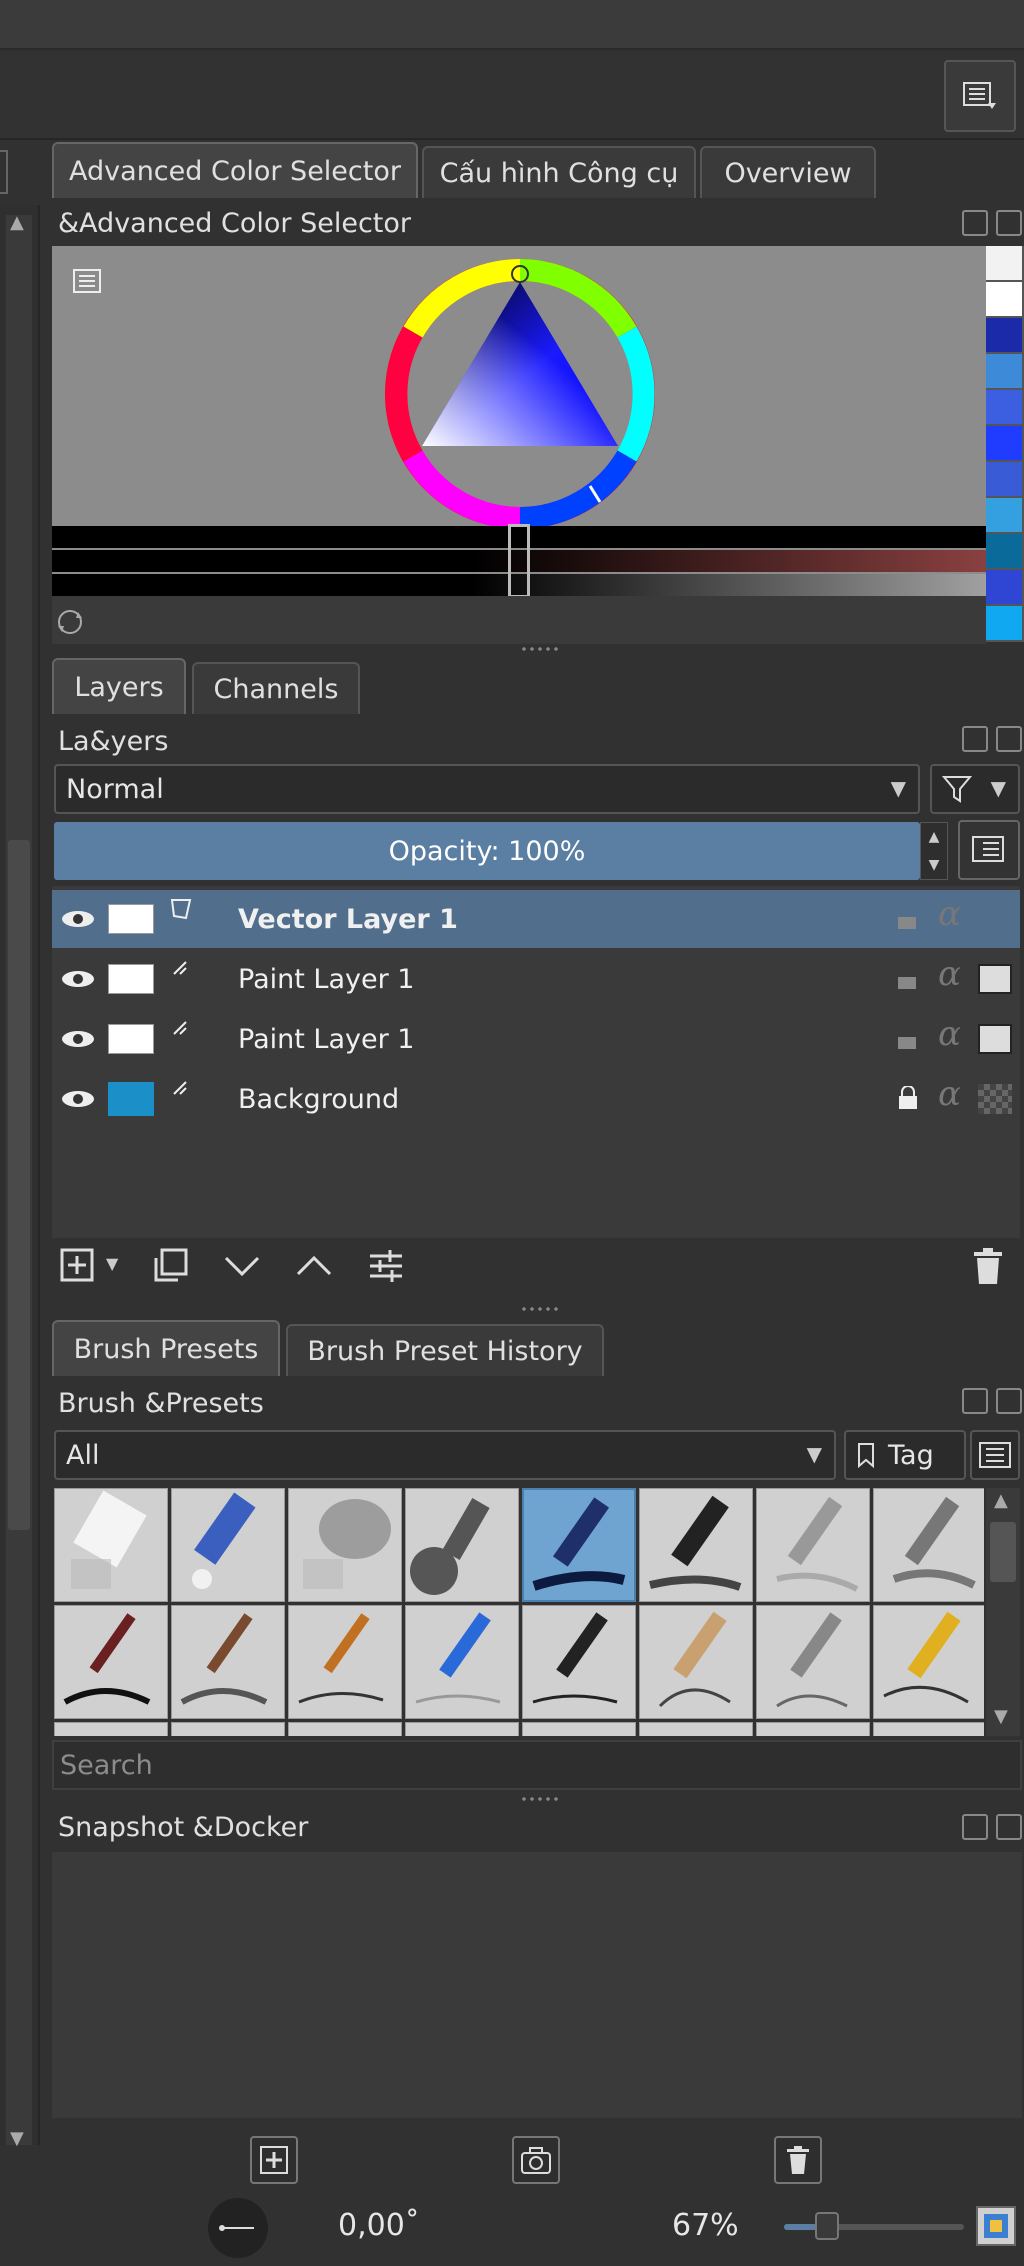 The width and height of the screenshot is (1024, 2266). Describe the element at coordinates (235, 170) in the screenshot. I see `tab-advanced-color-selector: Advanced Color Selector` at that location.